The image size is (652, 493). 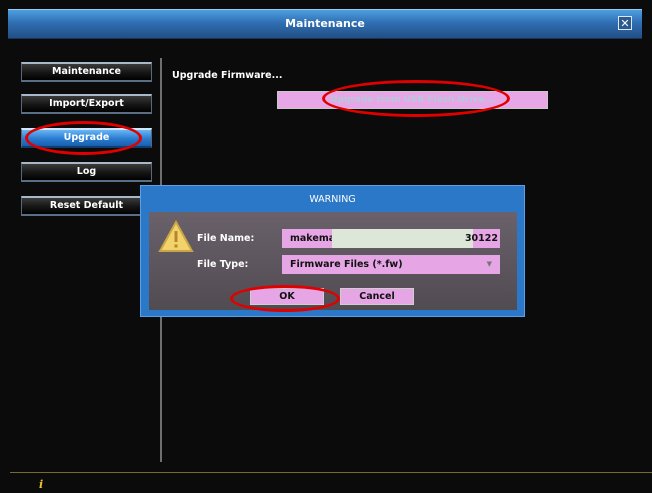 I want to click on file-name-field: makemake_v 30122, so click(x=391, y=238).